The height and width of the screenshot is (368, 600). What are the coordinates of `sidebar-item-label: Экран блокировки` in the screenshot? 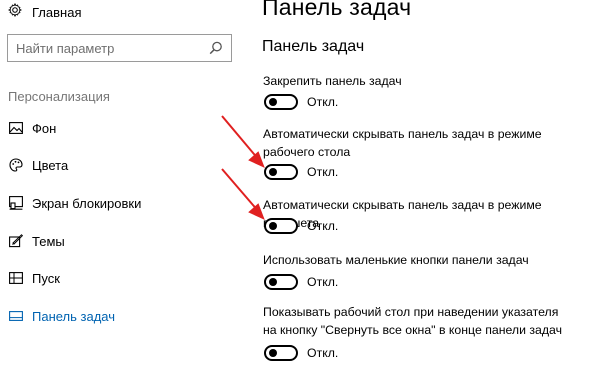 It's located at (87, 203).